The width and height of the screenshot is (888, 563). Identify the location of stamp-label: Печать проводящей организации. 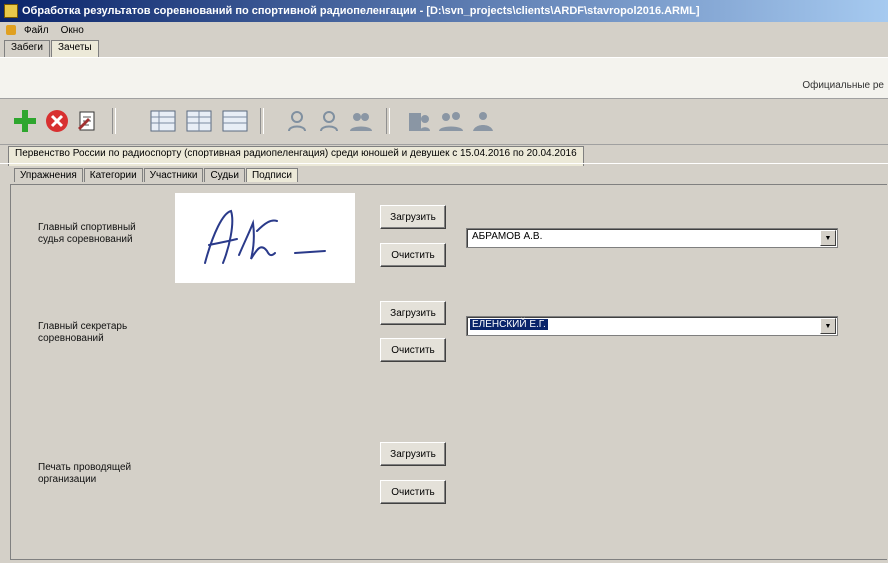
(85, 473).